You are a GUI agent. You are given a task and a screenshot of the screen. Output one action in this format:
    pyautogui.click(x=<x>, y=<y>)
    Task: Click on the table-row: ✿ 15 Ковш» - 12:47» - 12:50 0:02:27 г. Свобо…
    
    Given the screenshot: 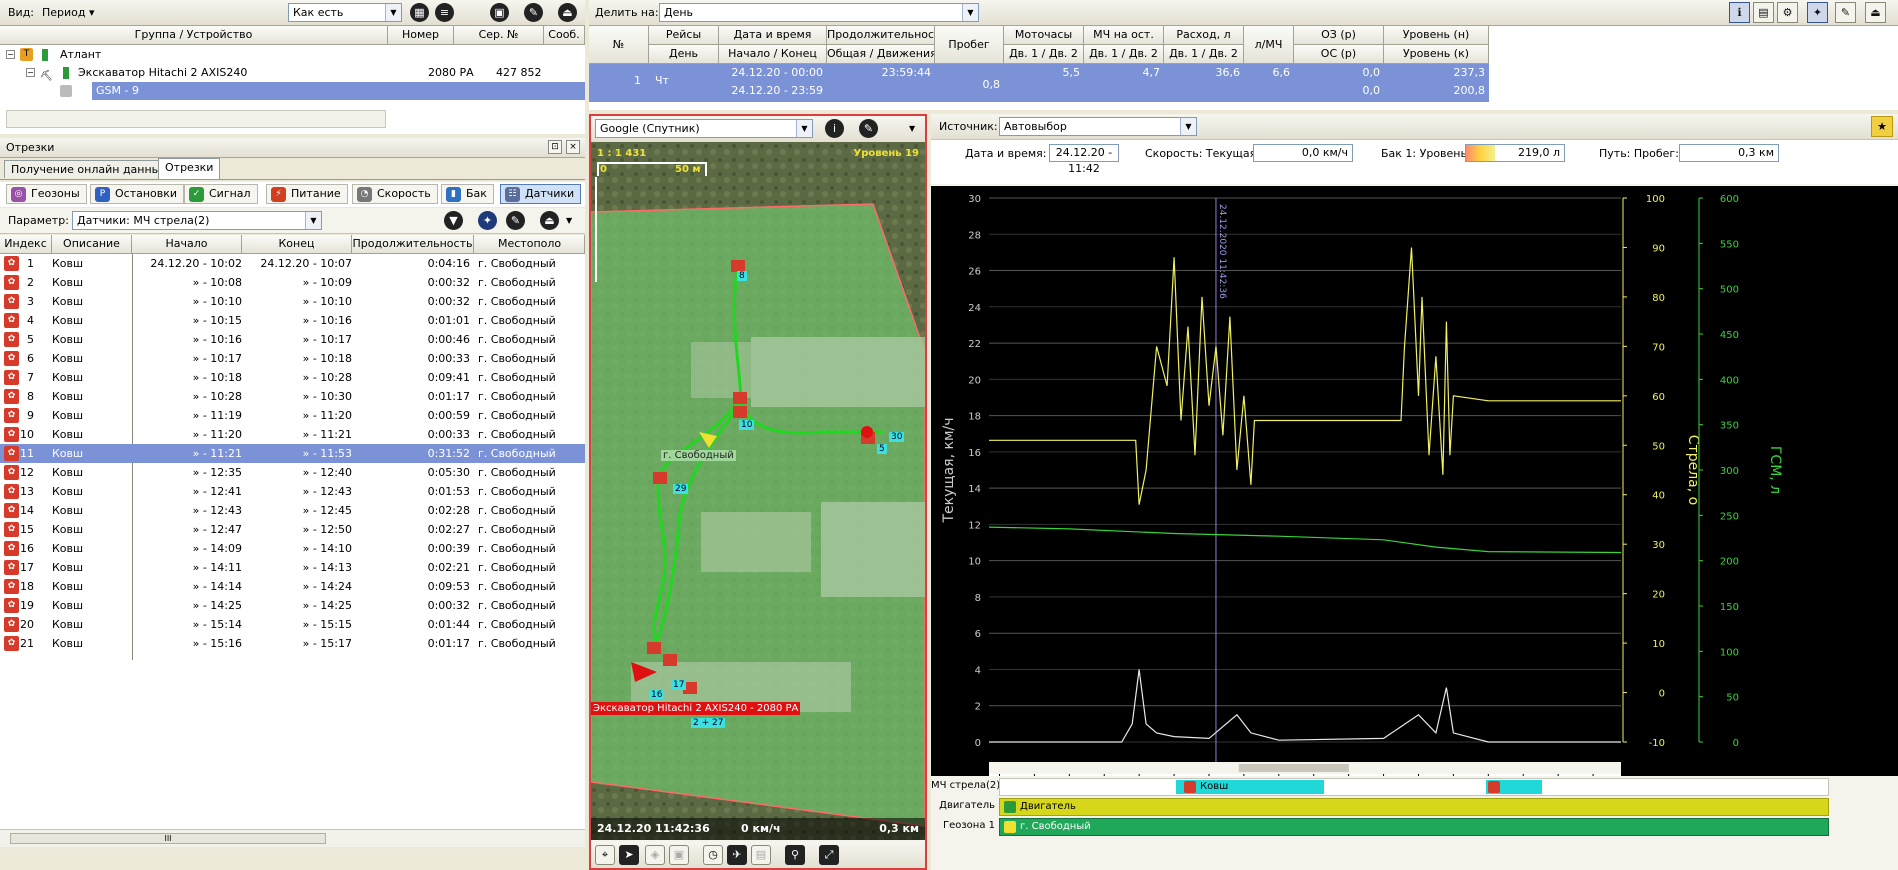 What is the action you would take?
    pyautogui.click(x=292, y=529)
    